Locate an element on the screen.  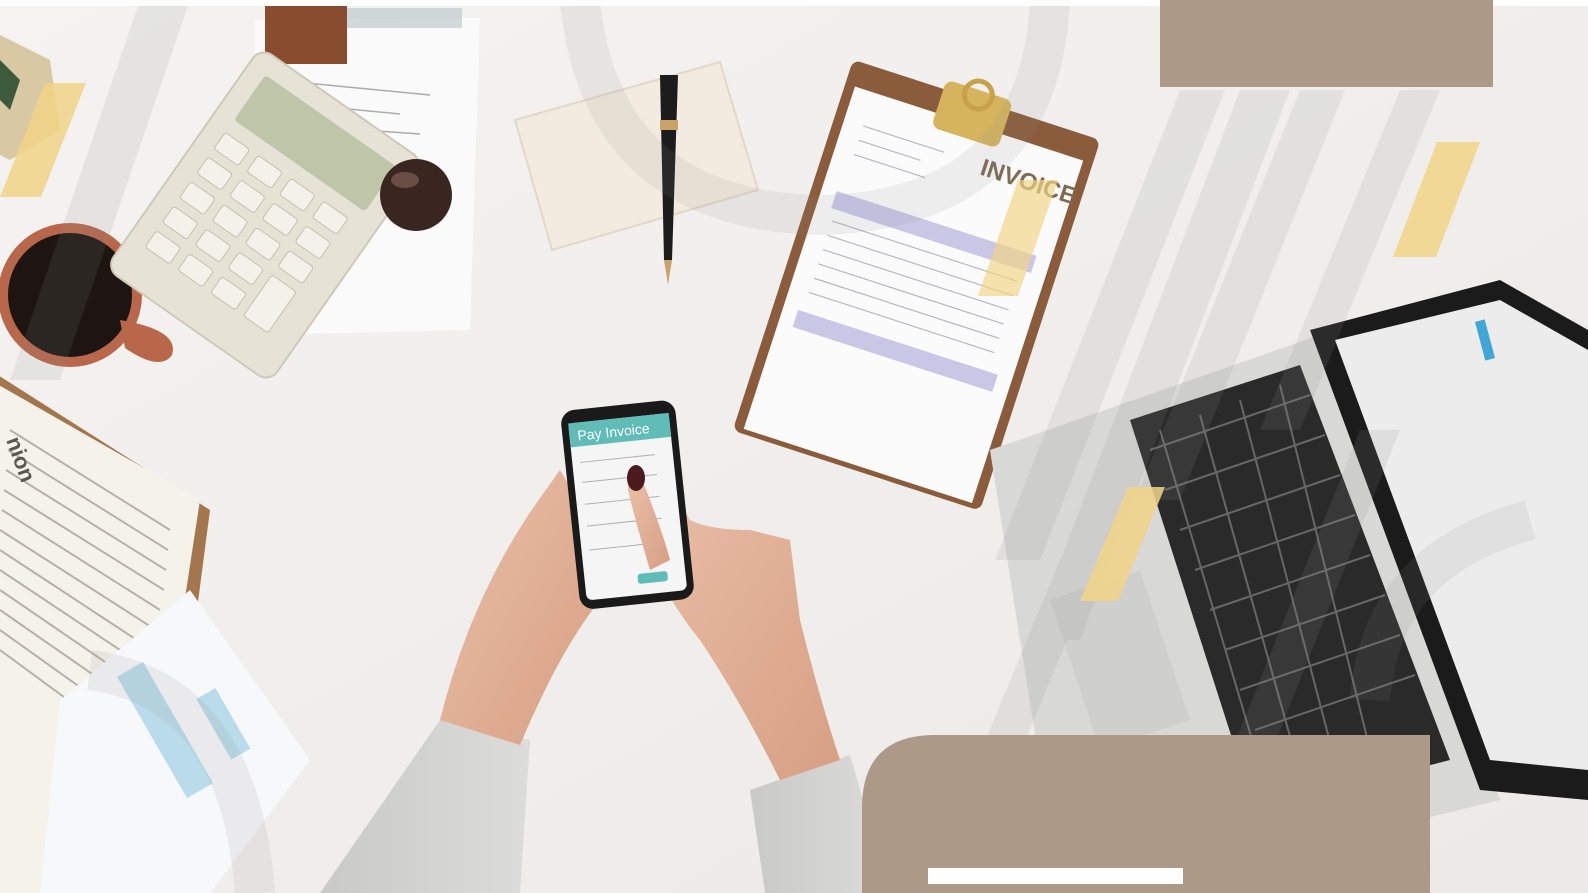
top-tan-block is located at coordinates (1326, 43).